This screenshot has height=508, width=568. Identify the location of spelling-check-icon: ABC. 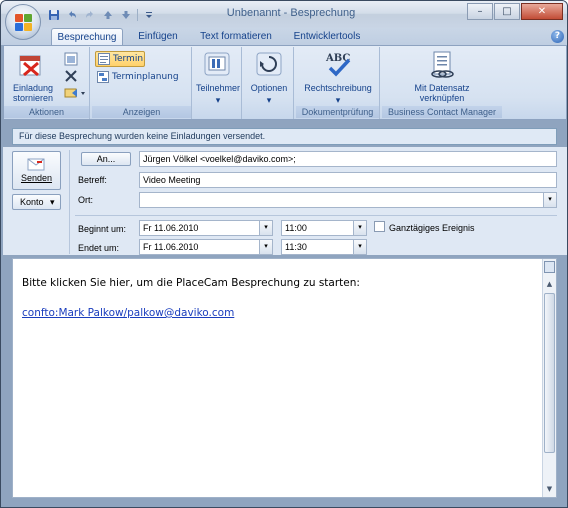
(339, 65).